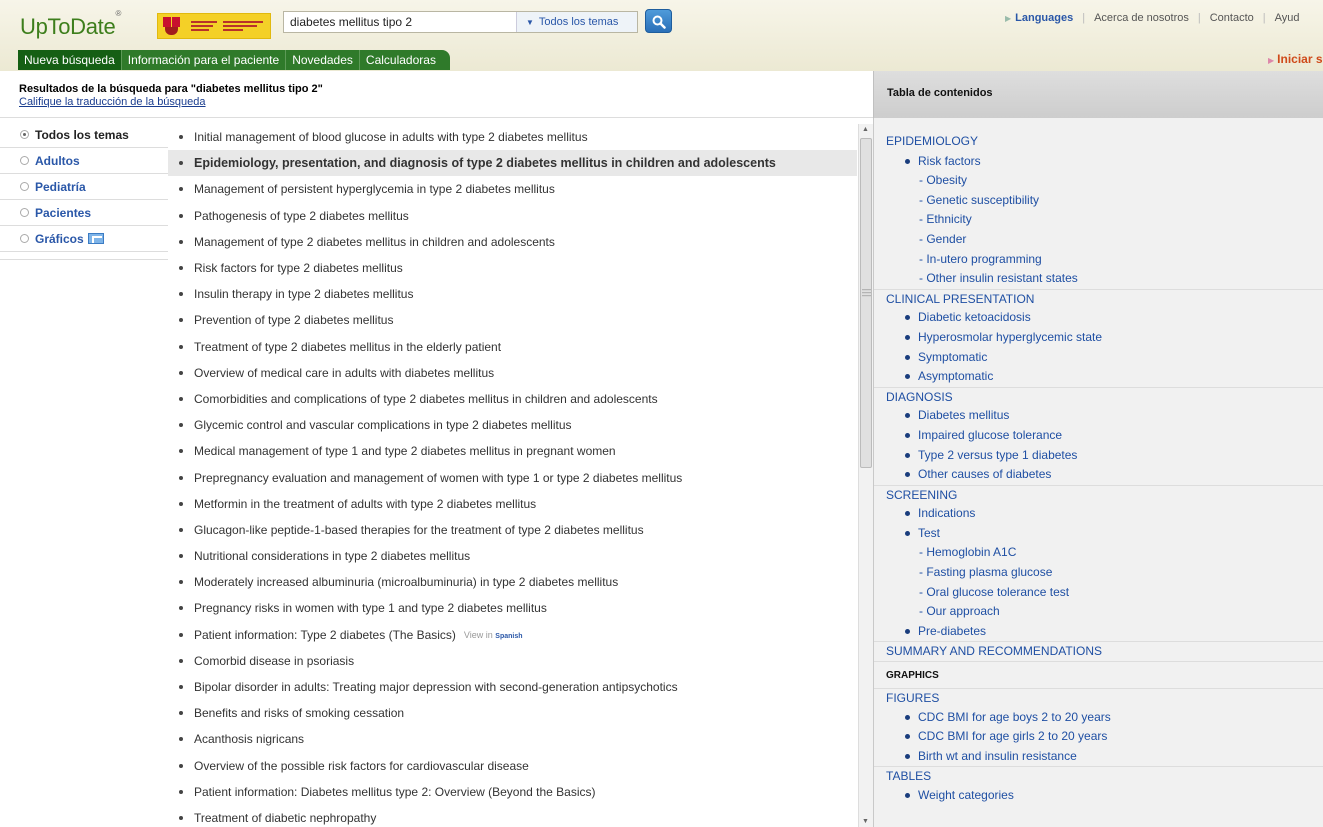 This screenshot has width=1323, height=827. What do you see at coordinates (323, 60) in the screenshot?
I see `tab-whats-new: Novedades` at bounding box center [323, 60].